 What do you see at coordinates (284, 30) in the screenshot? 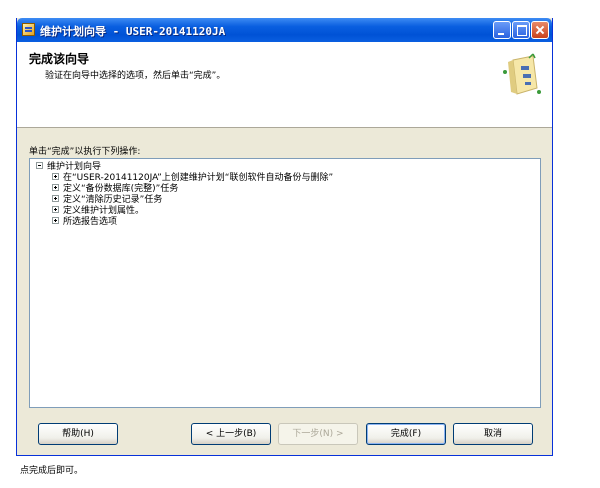
I see `title-bar: 维护计划向导 - USER-20141120JA` at bounding box center [284, 30].